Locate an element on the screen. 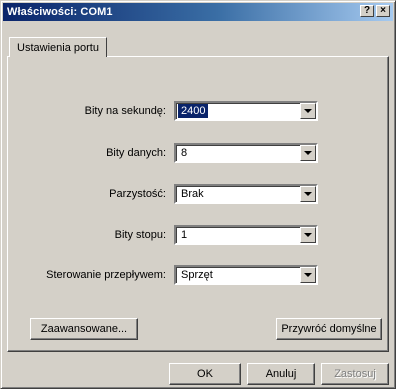 This screenshot has height=389, width=396. parity-row: Parzystość: Brak is located at coordinates (198, 194).